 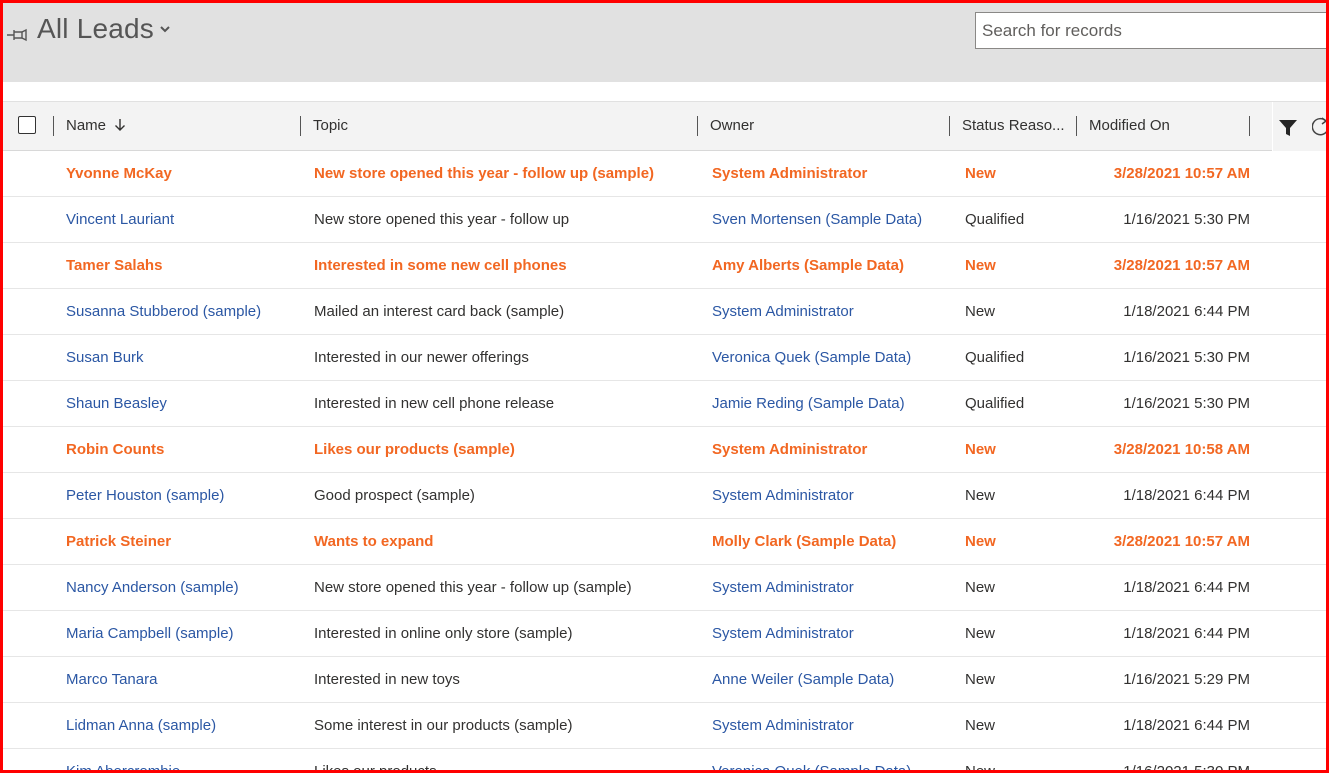 What do you see at coordinates (105, 357) in the screenshot?
I see `lead-name-link: Susan Burk` at bounding box center [105, 357].